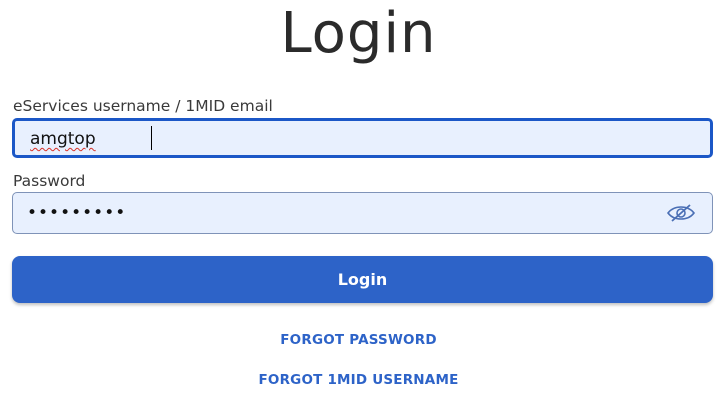  I want to click on text-caret, so click(151, 138).